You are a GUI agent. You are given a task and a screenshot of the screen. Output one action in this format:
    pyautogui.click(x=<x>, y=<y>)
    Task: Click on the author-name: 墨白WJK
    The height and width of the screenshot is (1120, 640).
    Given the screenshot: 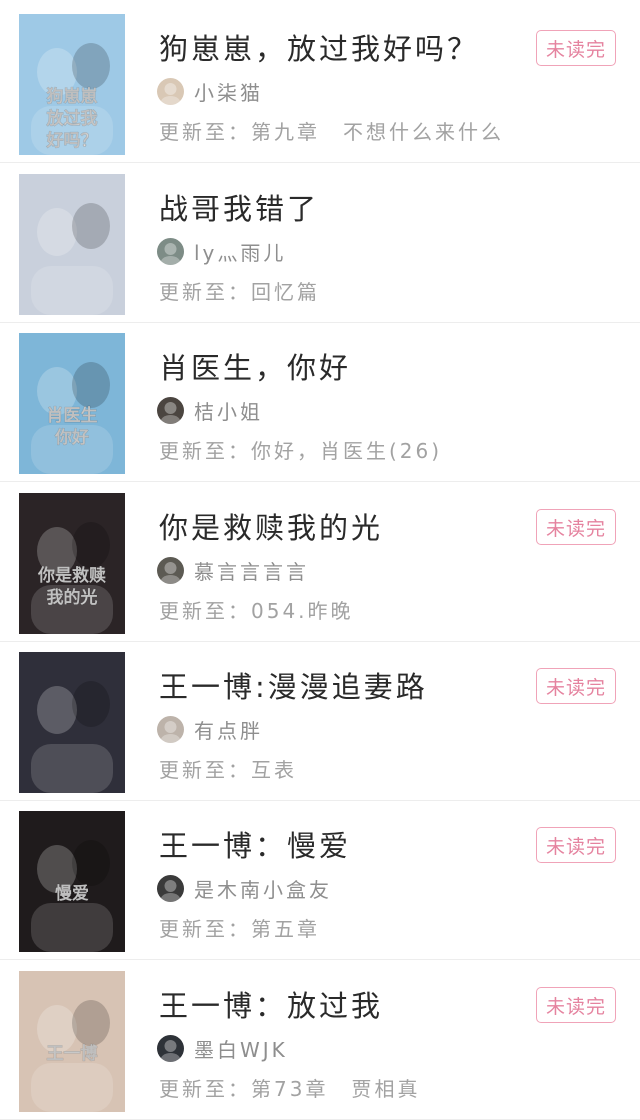 What is the action you would take?
    pyautogui.click(x=241, y=1048)
    